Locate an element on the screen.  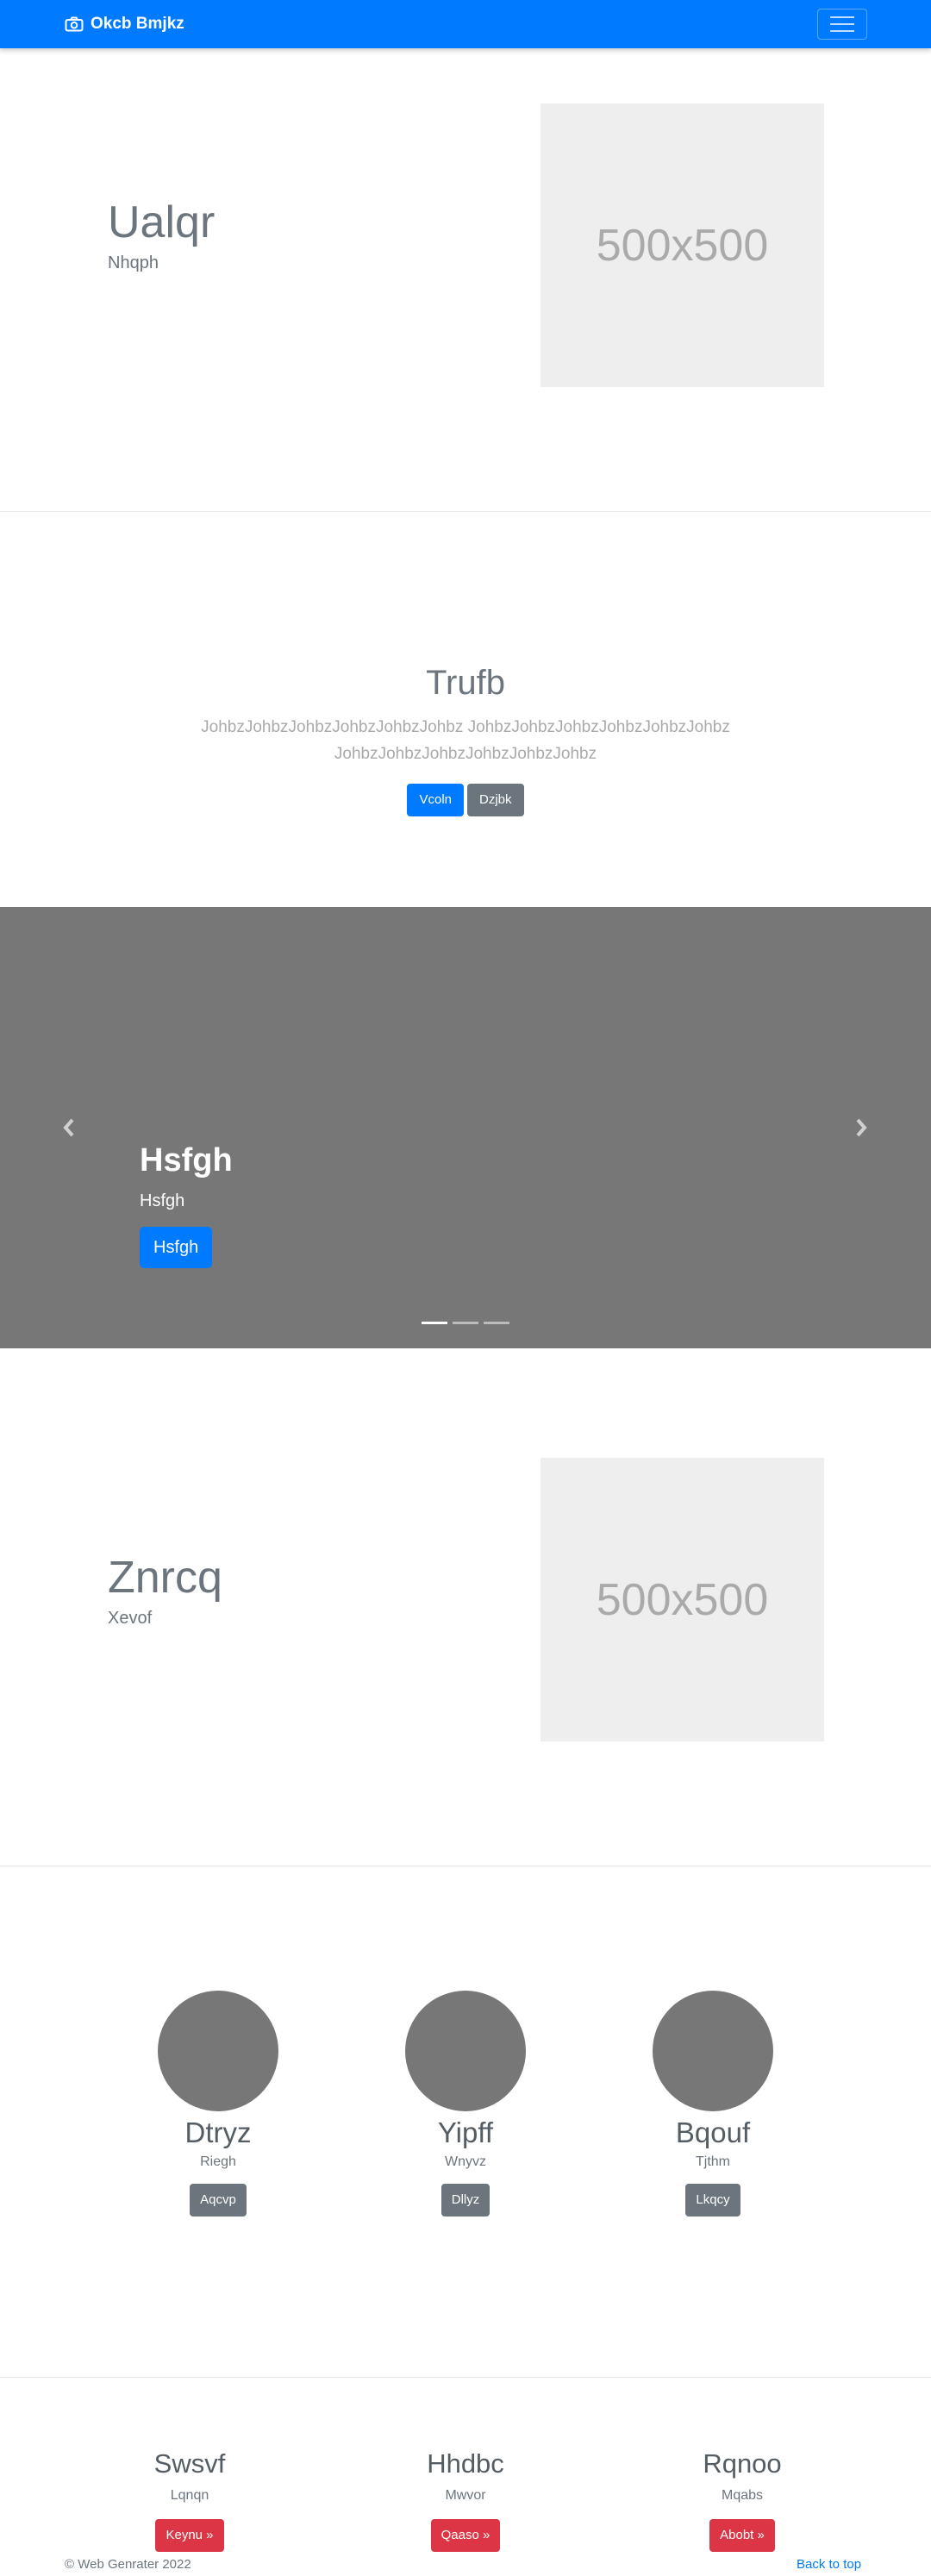
team-card: Yipff Wnyvz Dllyz is located at coordinates (465, 2103).